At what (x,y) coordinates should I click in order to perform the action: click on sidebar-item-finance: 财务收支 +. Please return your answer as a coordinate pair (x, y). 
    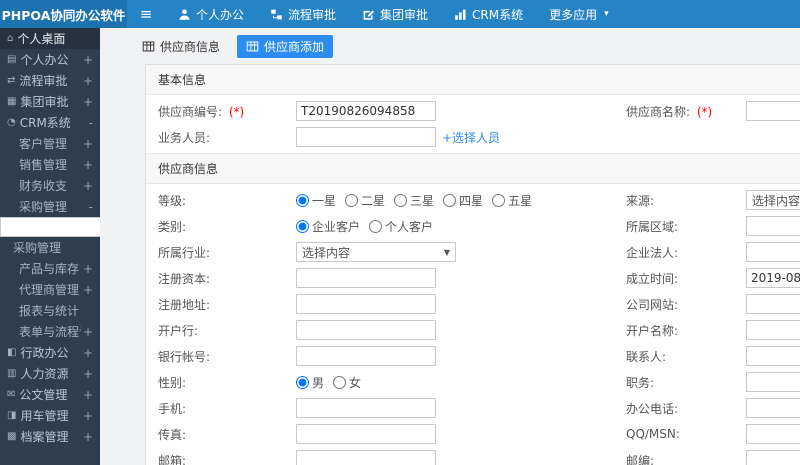
    Looking at the image, I should click on (50, 185).